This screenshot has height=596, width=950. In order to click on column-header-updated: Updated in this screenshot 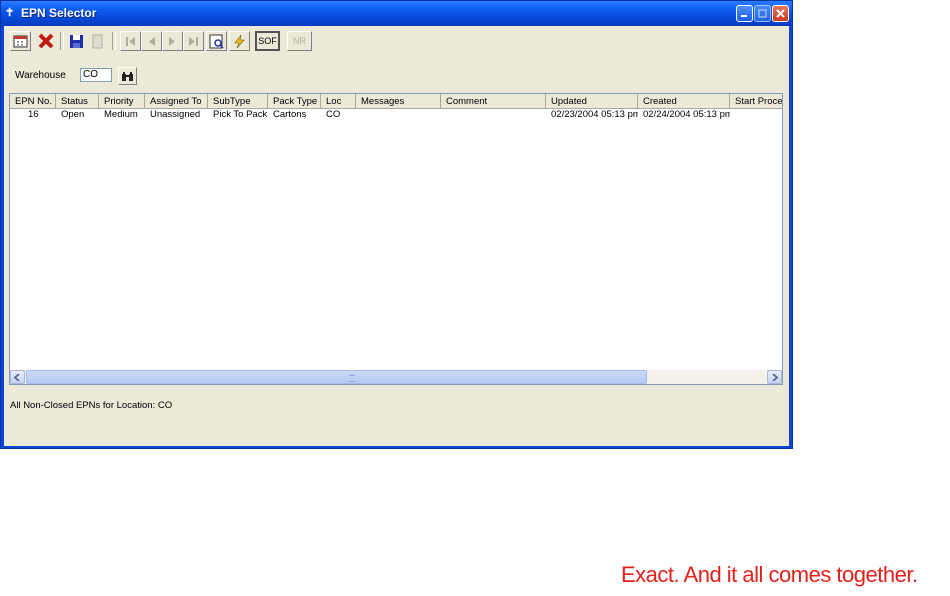, I will do `click(592, 101)`.